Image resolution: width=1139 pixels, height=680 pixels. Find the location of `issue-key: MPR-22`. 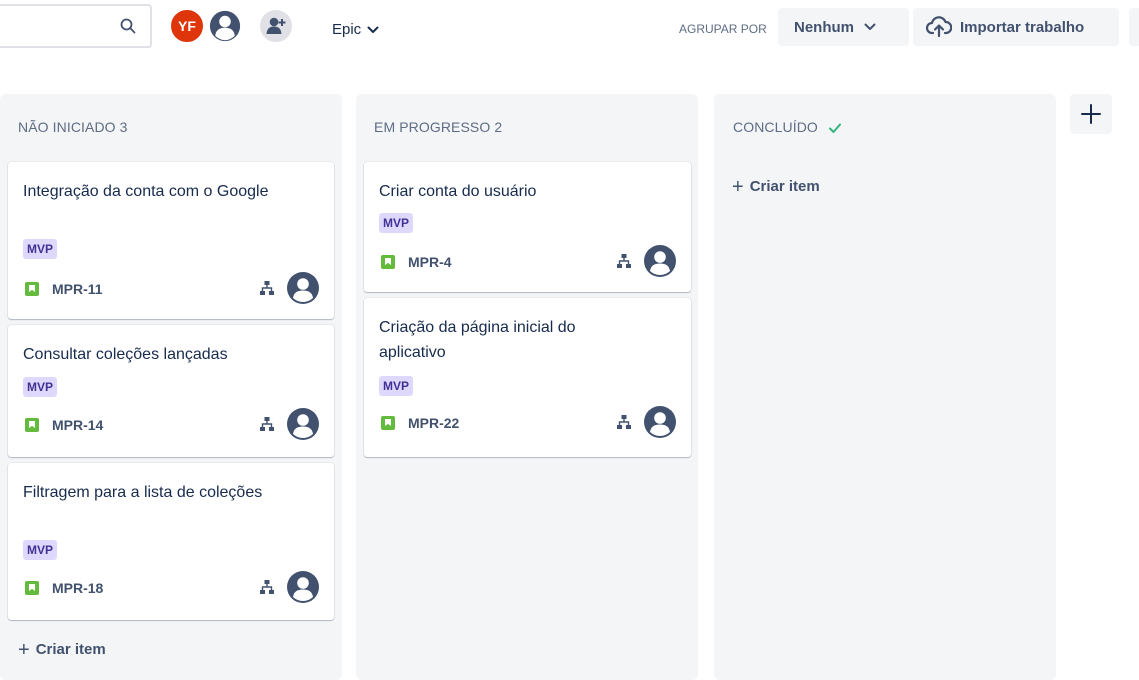

issue-key: MPR-22 is located at coordinates (434, 423).